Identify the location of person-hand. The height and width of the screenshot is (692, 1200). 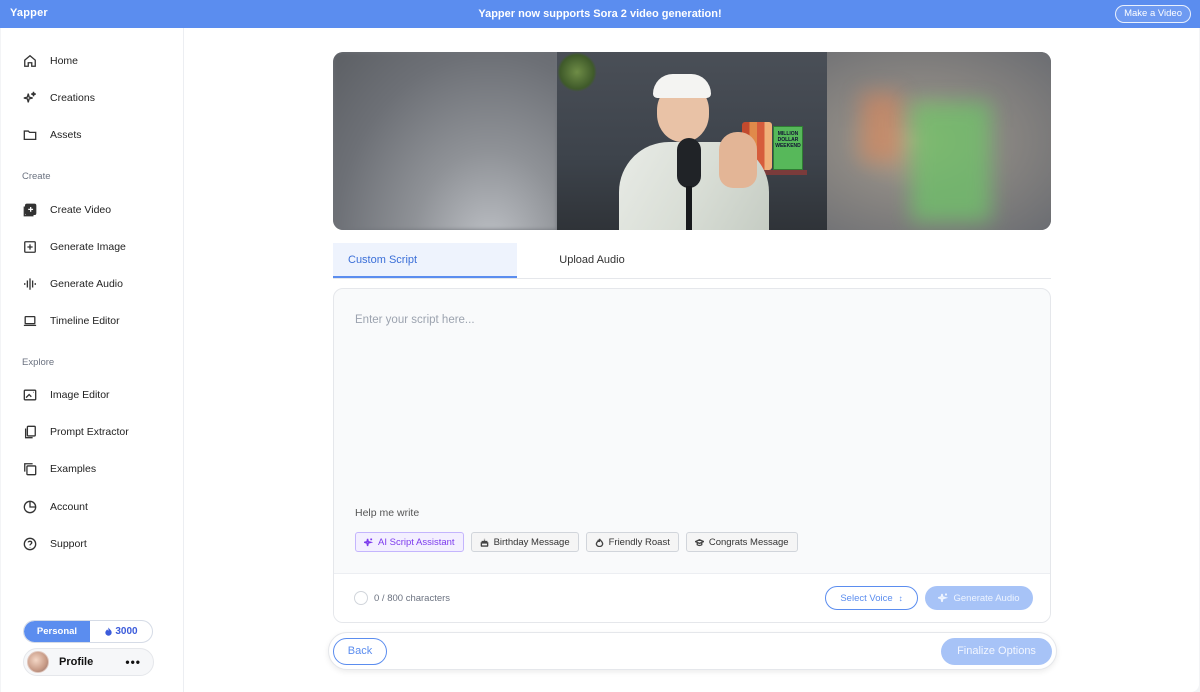
(738, 160).